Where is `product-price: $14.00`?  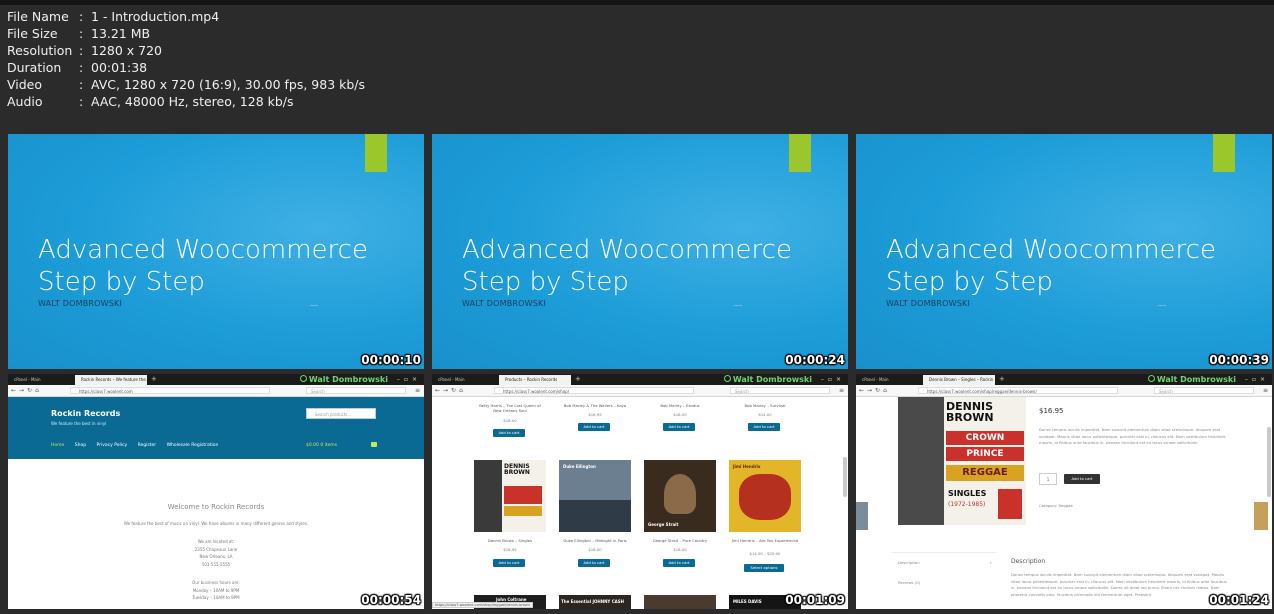
product-price: $14.00 is located at coordinates (765, 414).